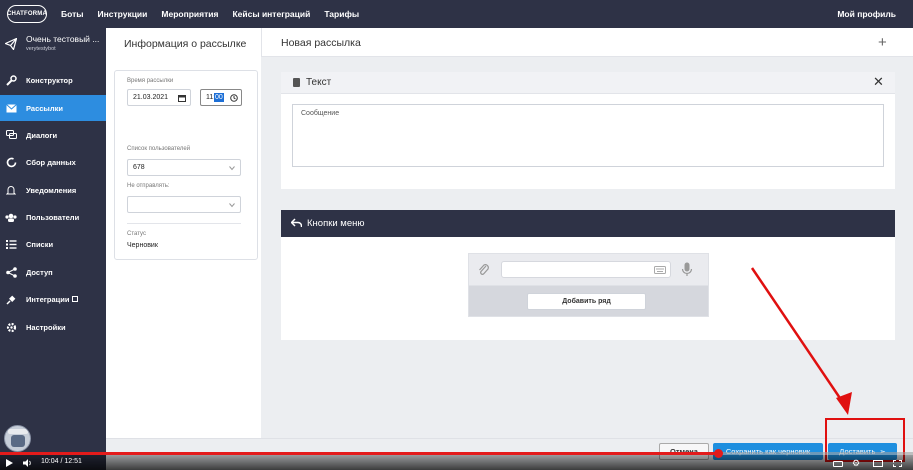  I want to click on sidebar-item-data-collection: Сбор данных, so click(53, 162).